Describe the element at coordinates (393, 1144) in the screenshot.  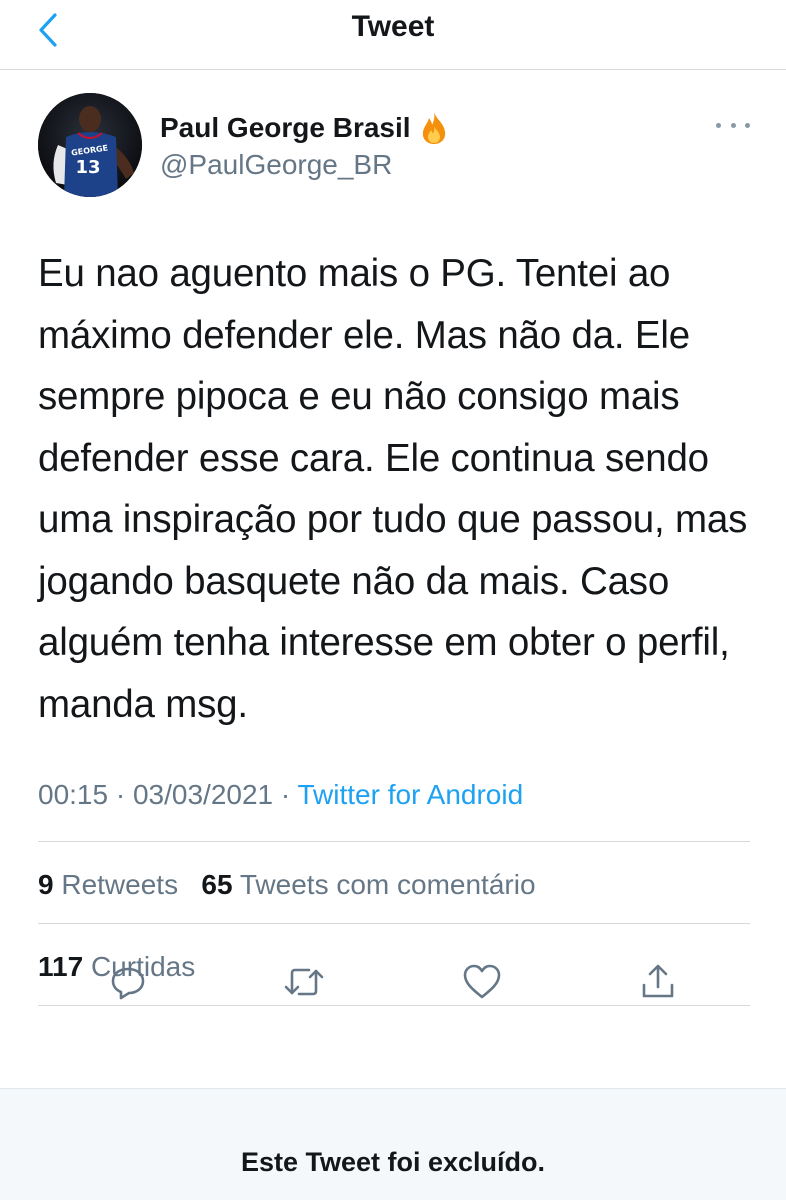
I see `deleted-tweet-banner: Este Tweet foi excluído.` at that location.